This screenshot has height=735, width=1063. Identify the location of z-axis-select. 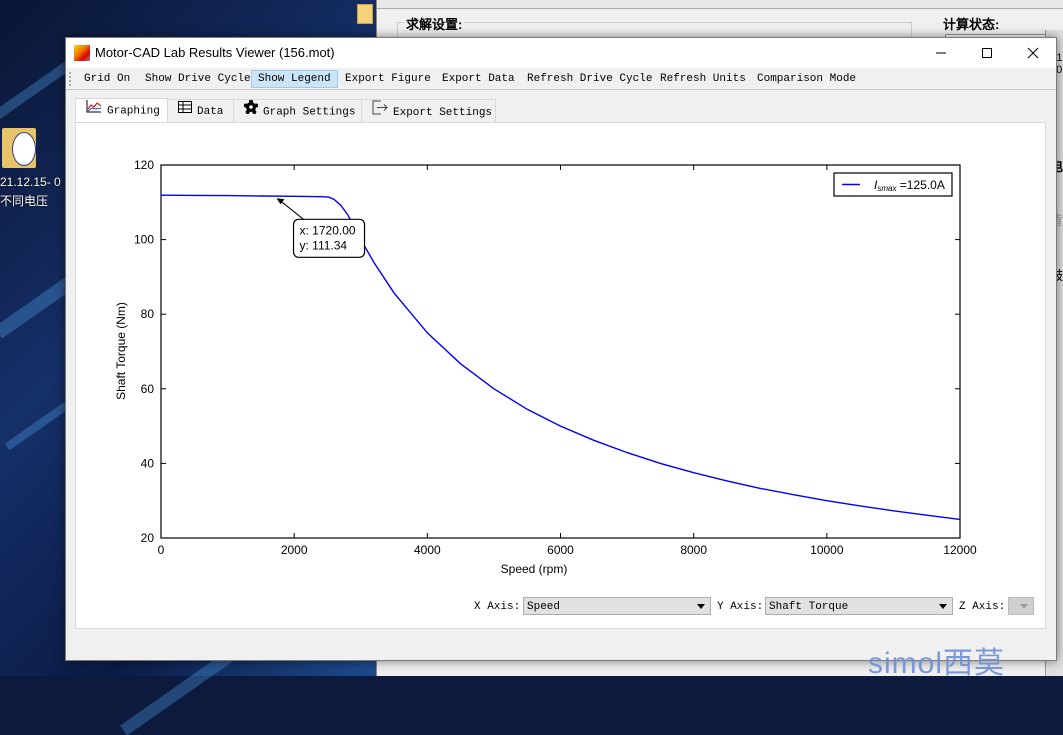
(1021, 606).